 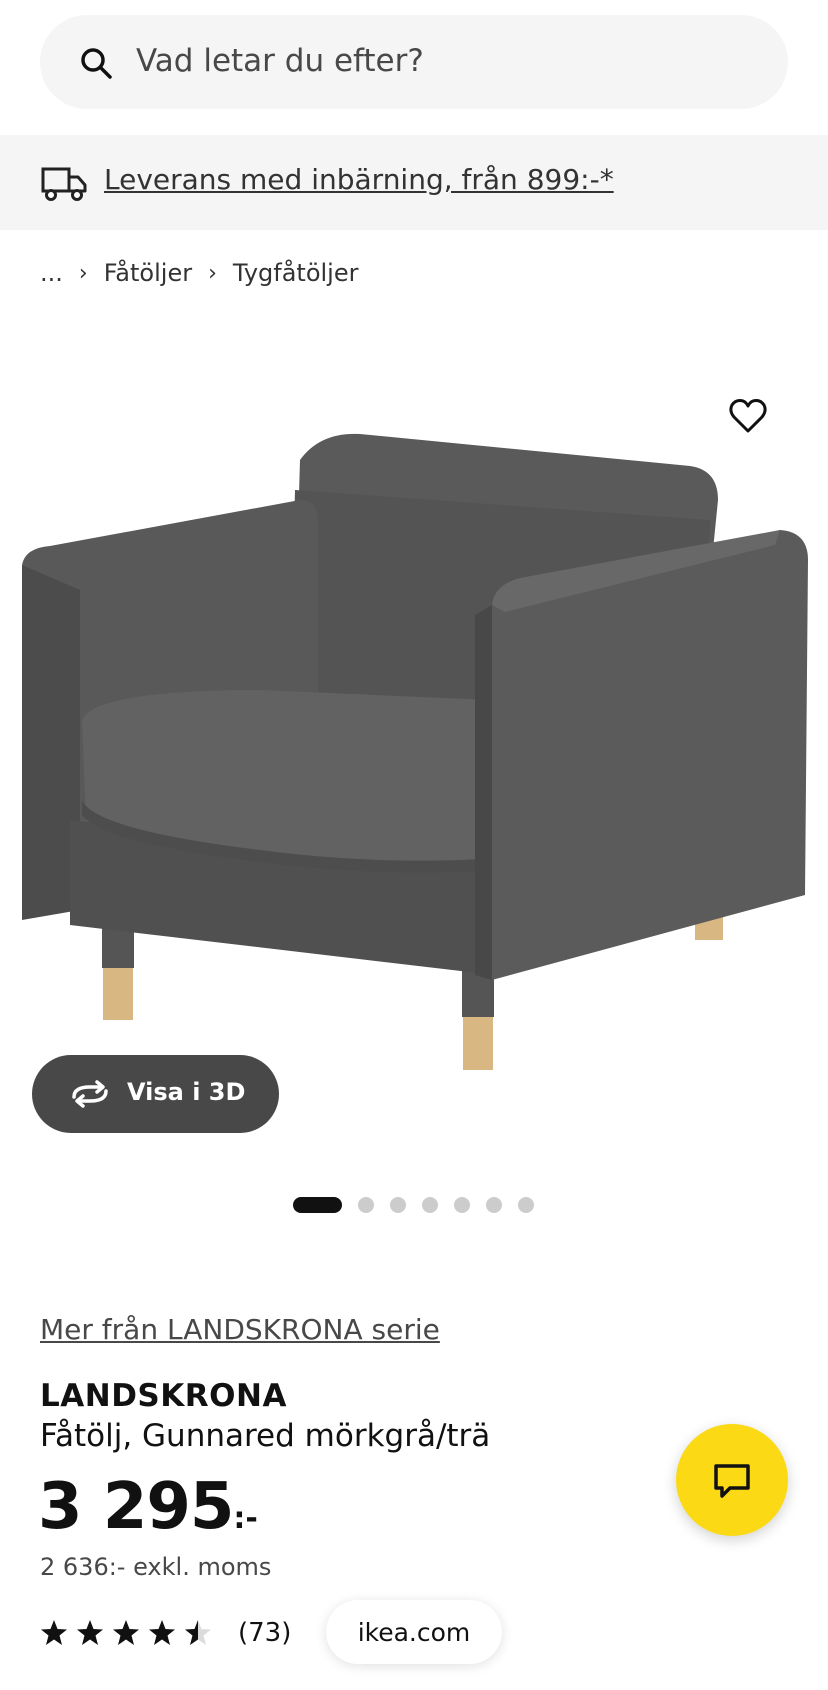 What do you see at coordinates (478, 1042) in the screenshot?
I see `leg-front-right` at bounding box center [478, 1042].